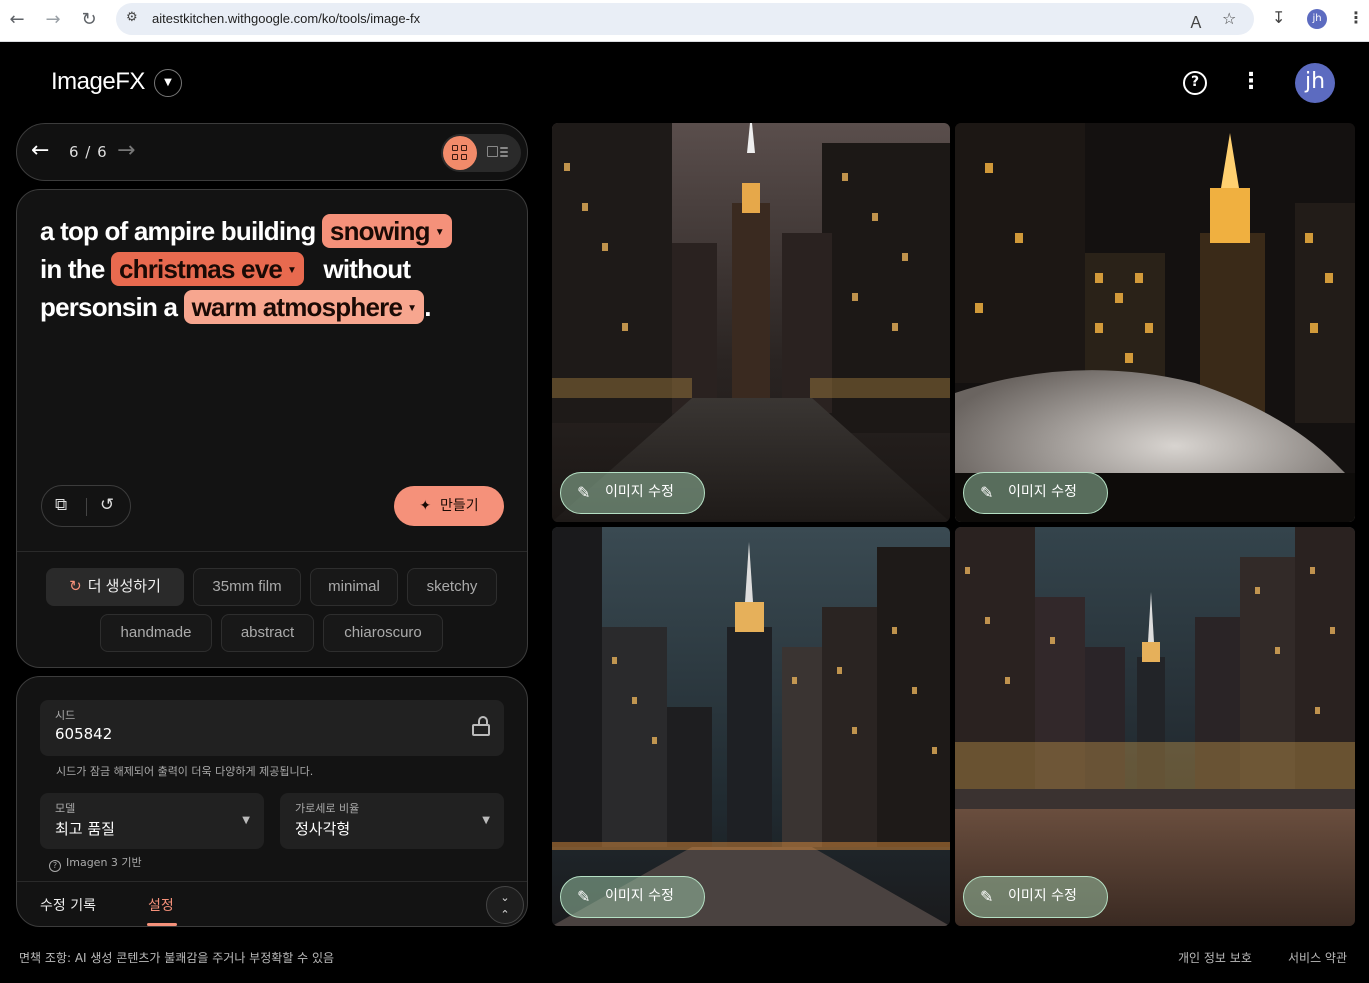  What do you see at coordinates (83, 734) in the screenshot?
I see `seed-value: 605842` at bounding box center [83, 734].